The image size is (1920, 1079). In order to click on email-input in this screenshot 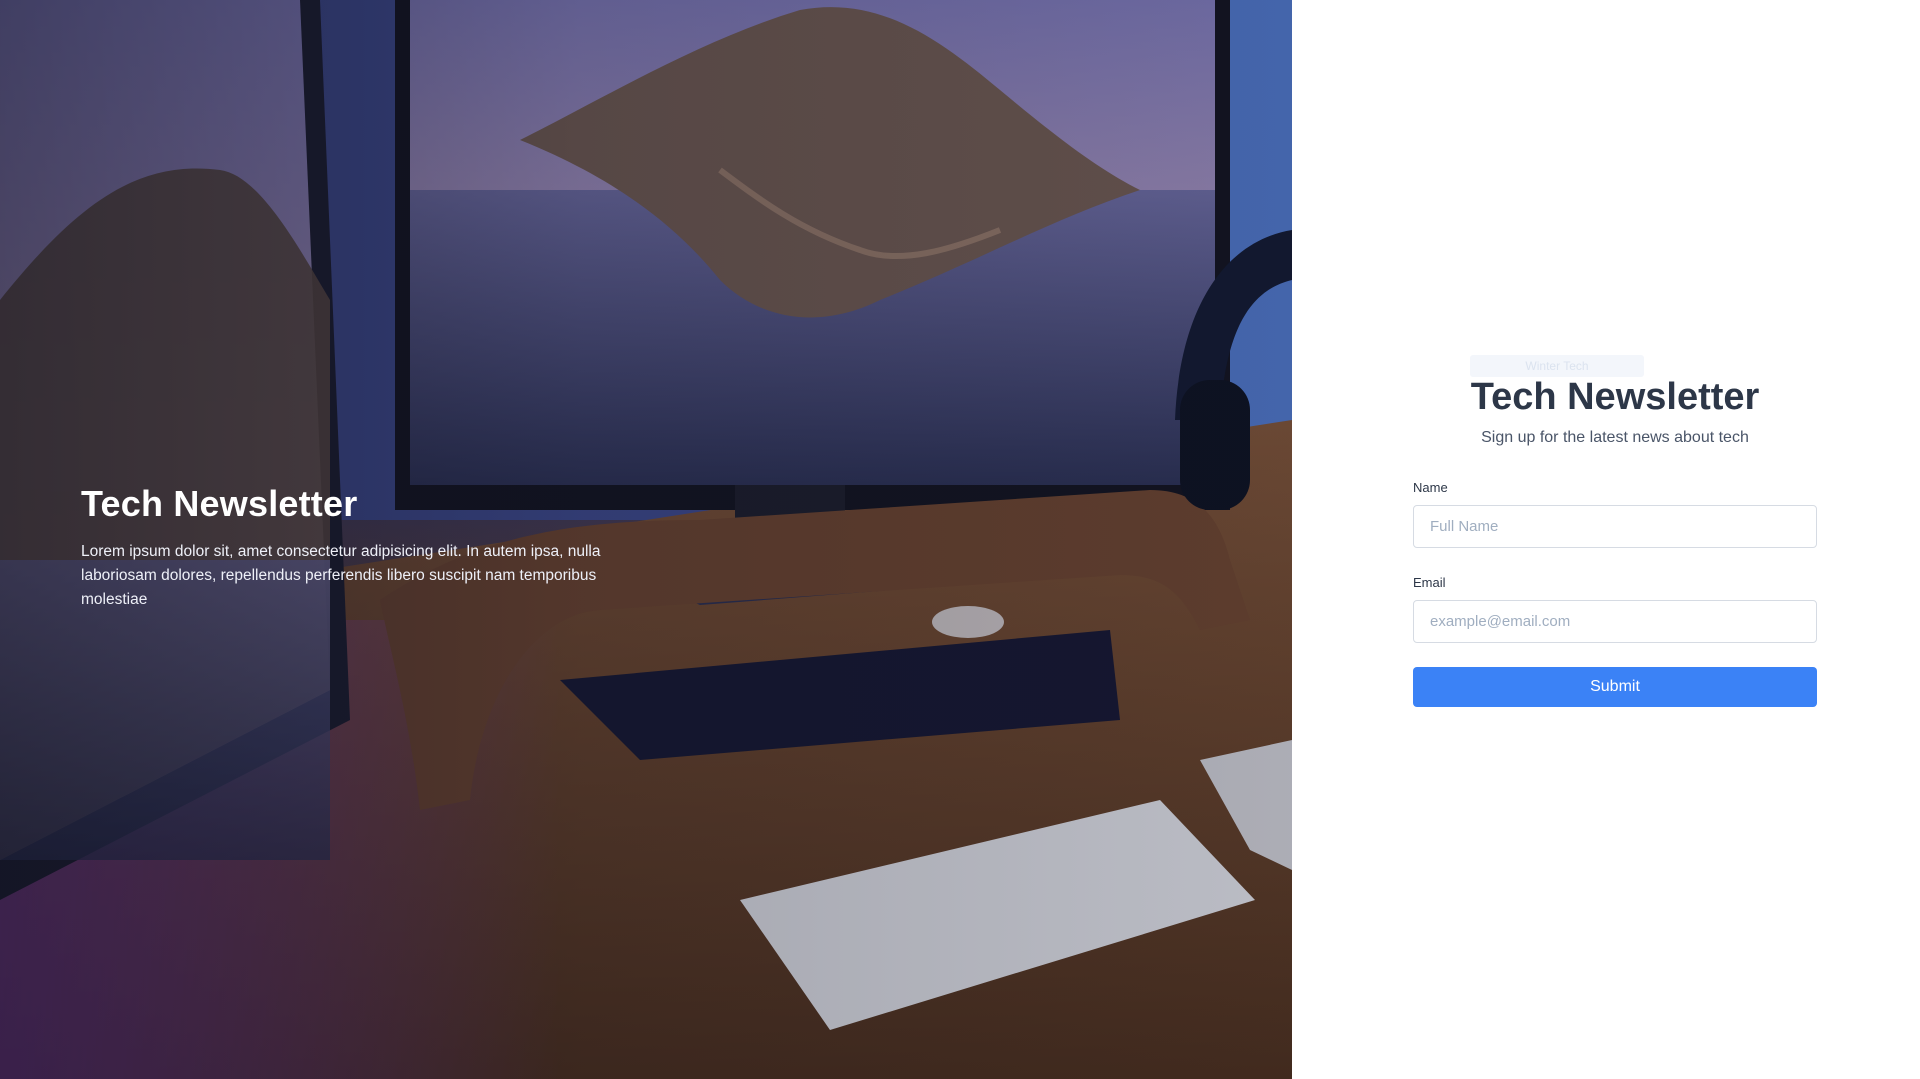, I will do `click(1615, 621)`.